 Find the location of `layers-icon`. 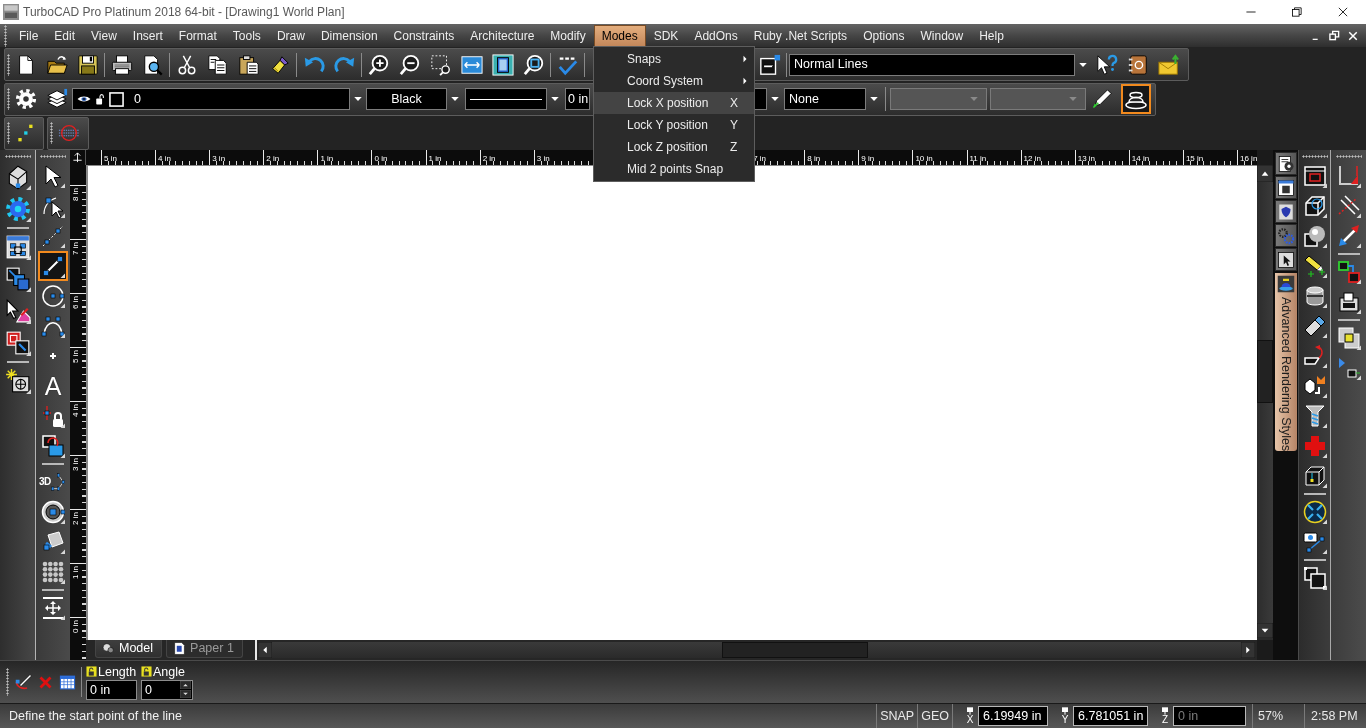

layers-icon is located at coordinates (56, 99).